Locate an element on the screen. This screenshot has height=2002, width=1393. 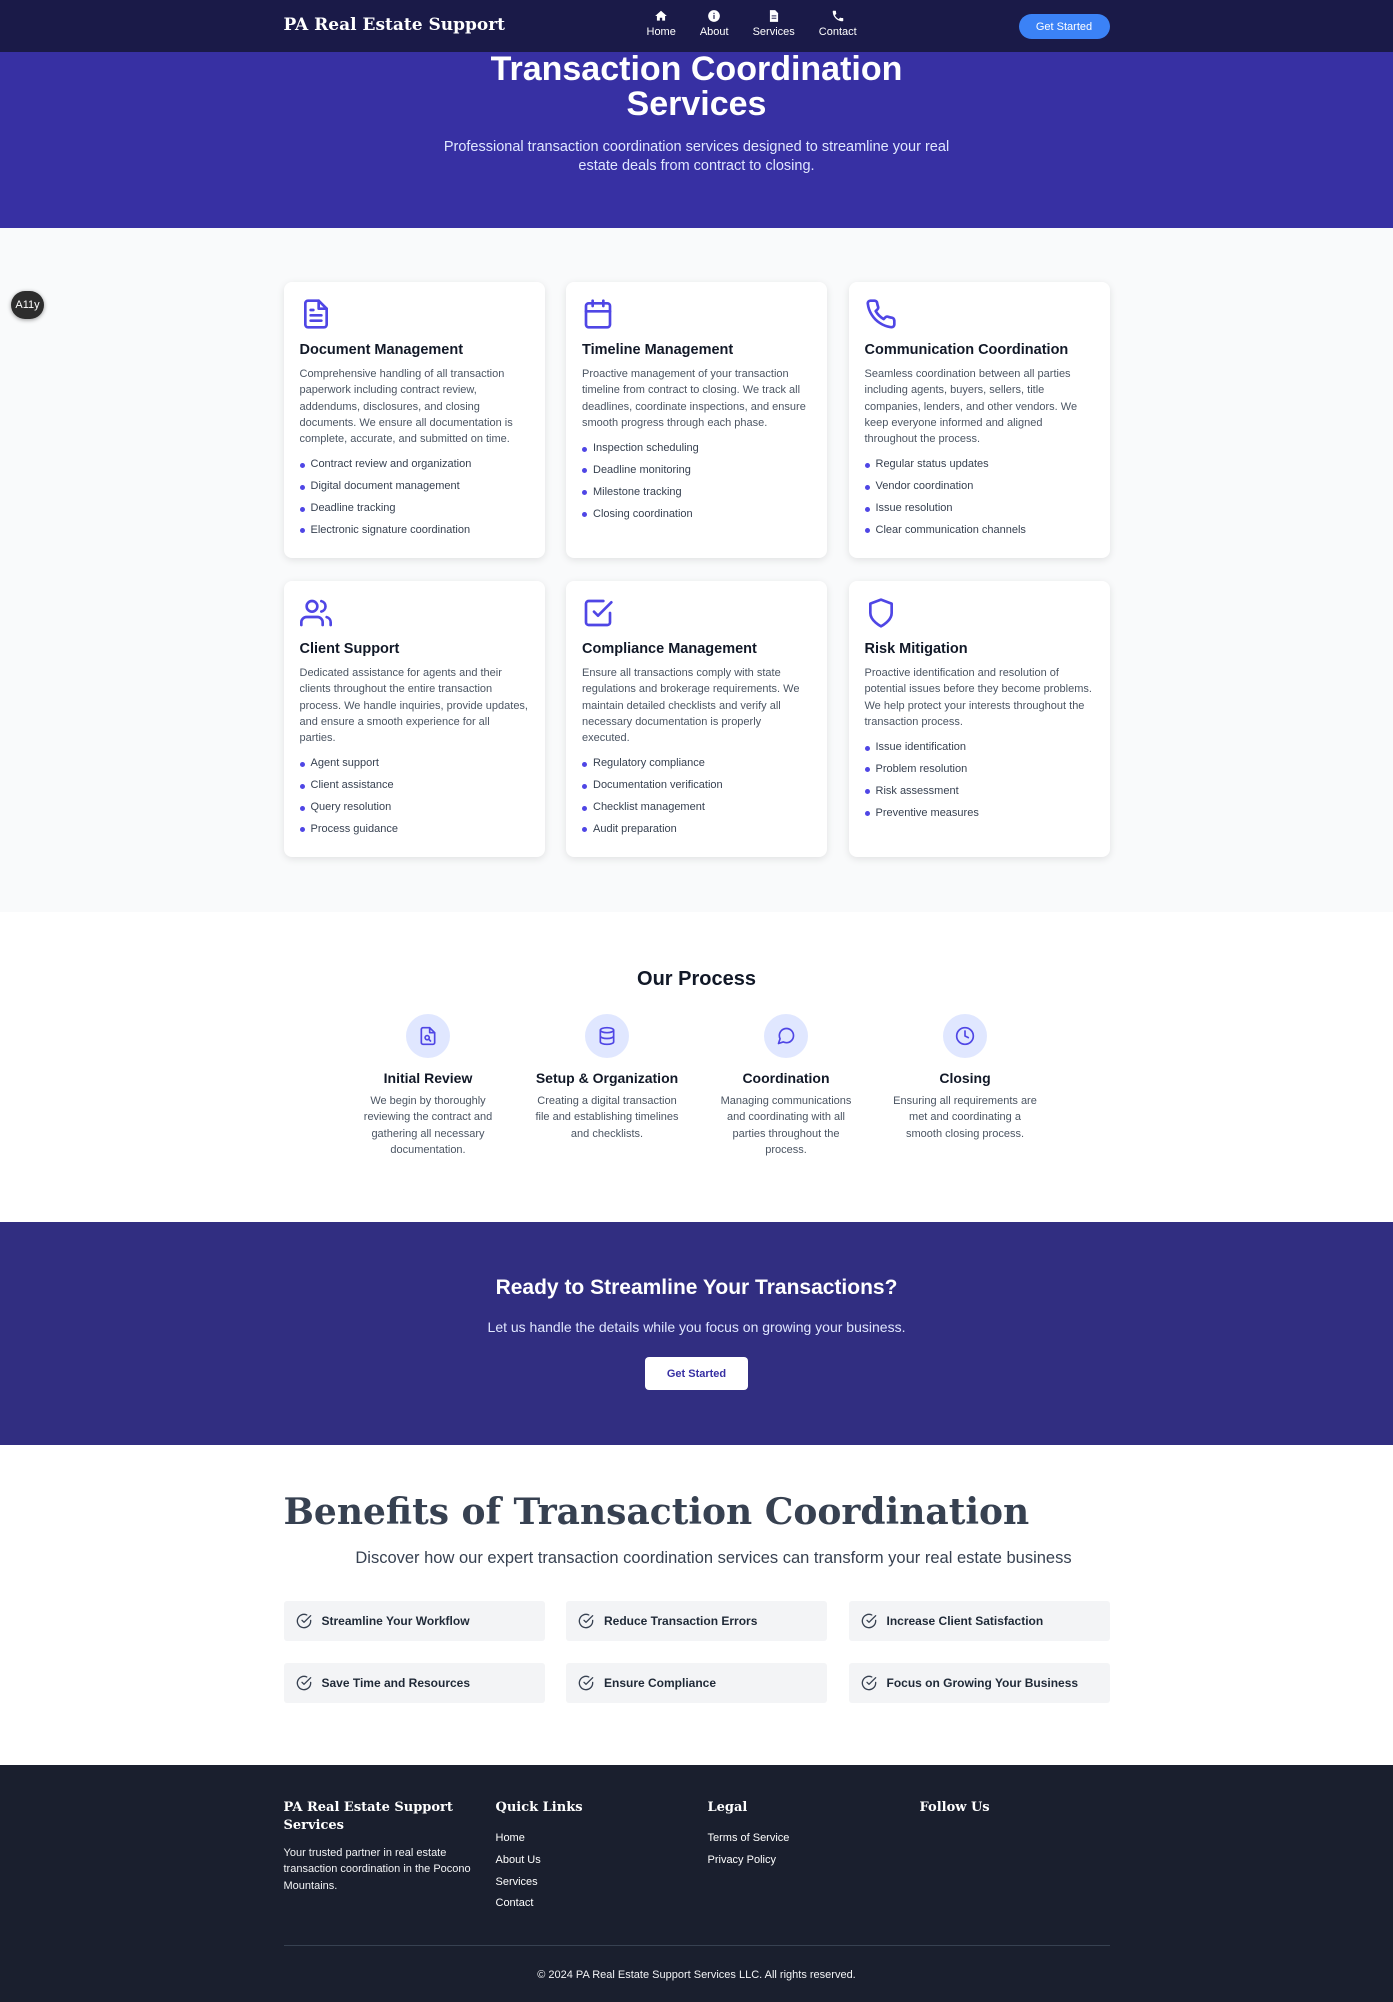
feature-item: Contract review and organization is located at coordinates (414, 465).